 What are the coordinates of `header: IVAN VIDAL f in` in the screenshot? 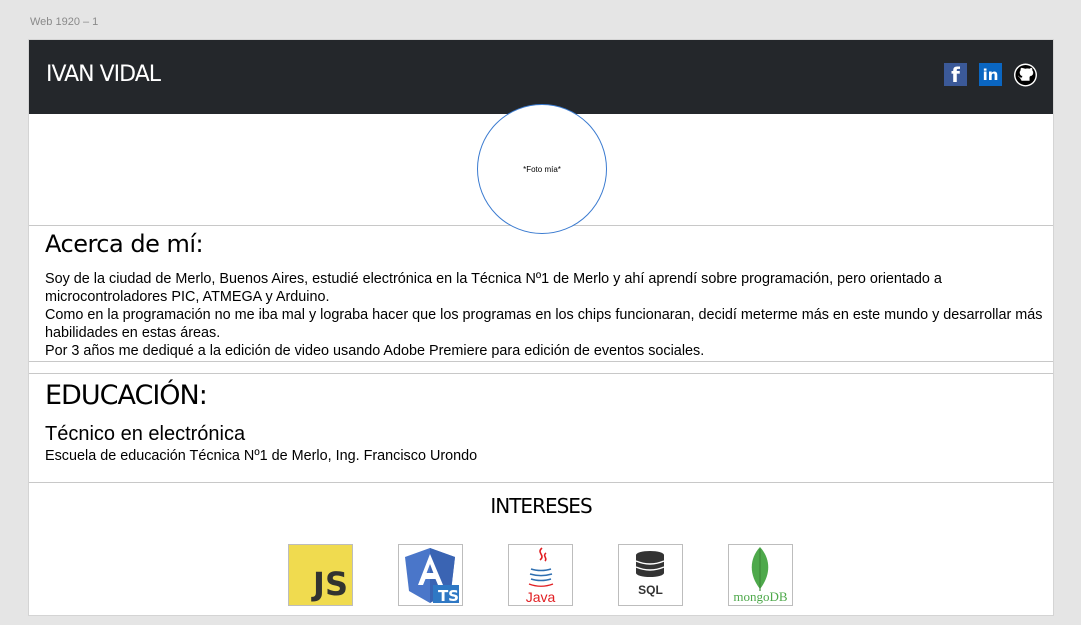 It's located at (541, 77).